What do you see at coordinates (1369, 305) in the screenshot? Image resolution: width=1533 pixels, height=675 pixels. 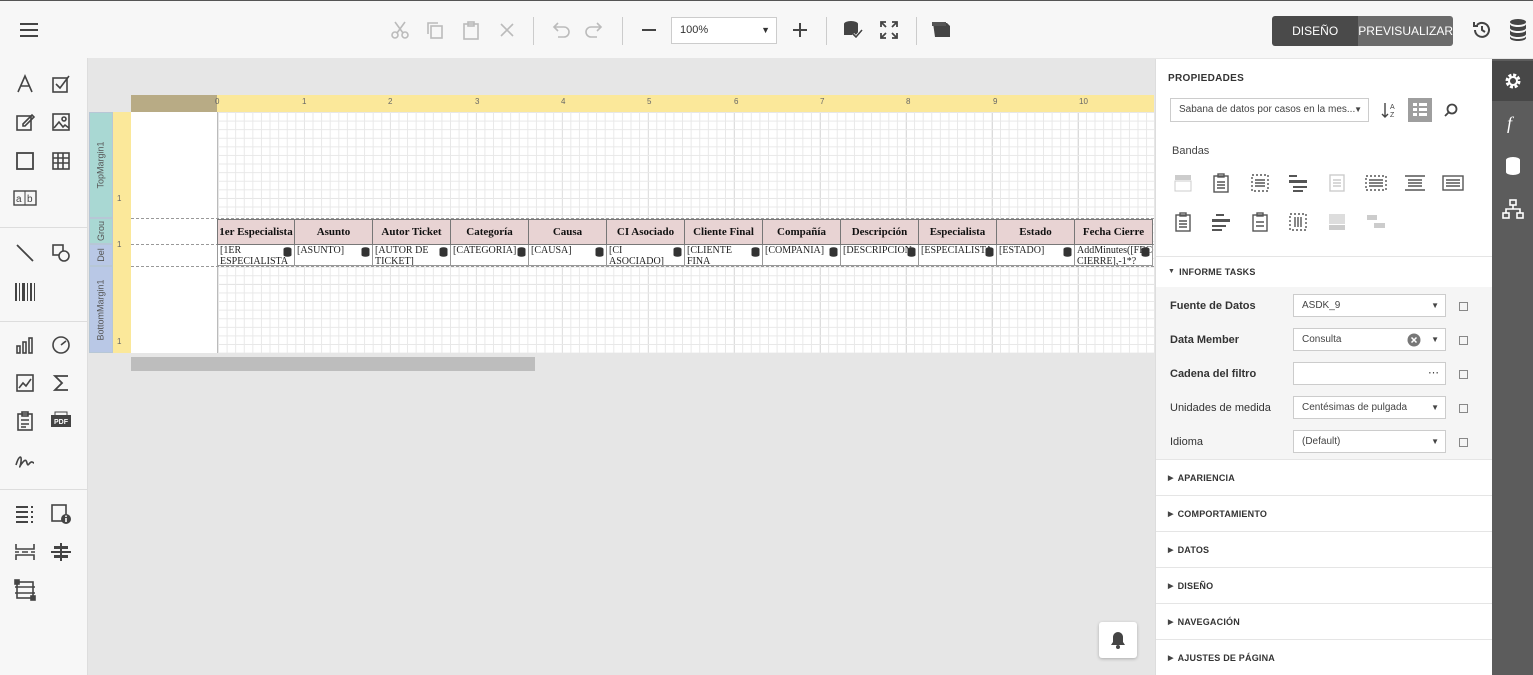 I see `datasource-select: ASDK_9 ▼` at bounding box center [1369, 305].